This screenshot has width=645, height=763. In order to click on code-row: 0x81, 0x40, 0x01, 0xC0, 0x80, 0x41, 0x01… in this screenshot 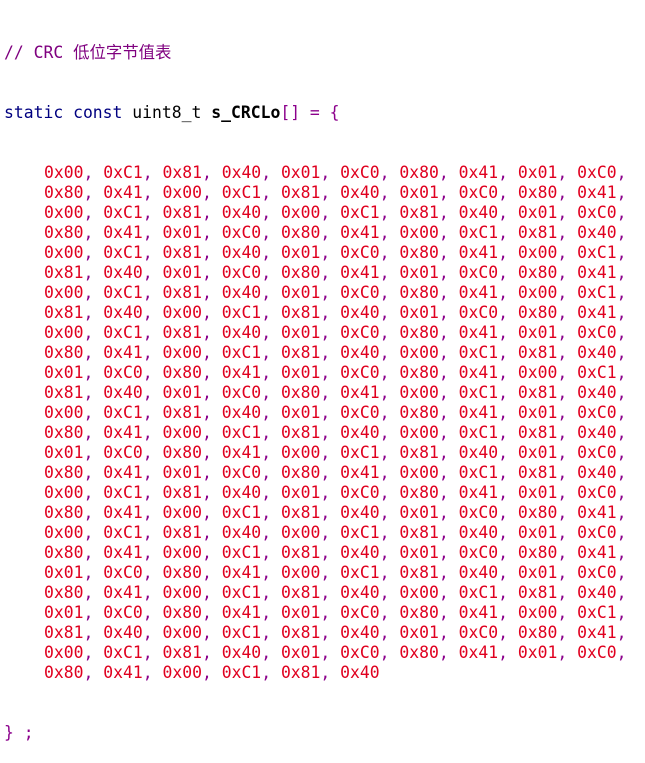, I will do `click(324, 273)`.